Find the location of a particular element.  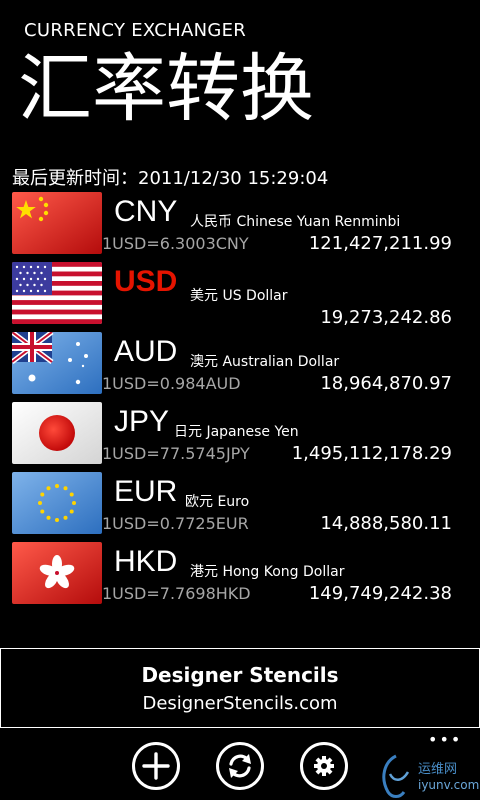

australia-flag-icon is located at coordinates (57, 363).